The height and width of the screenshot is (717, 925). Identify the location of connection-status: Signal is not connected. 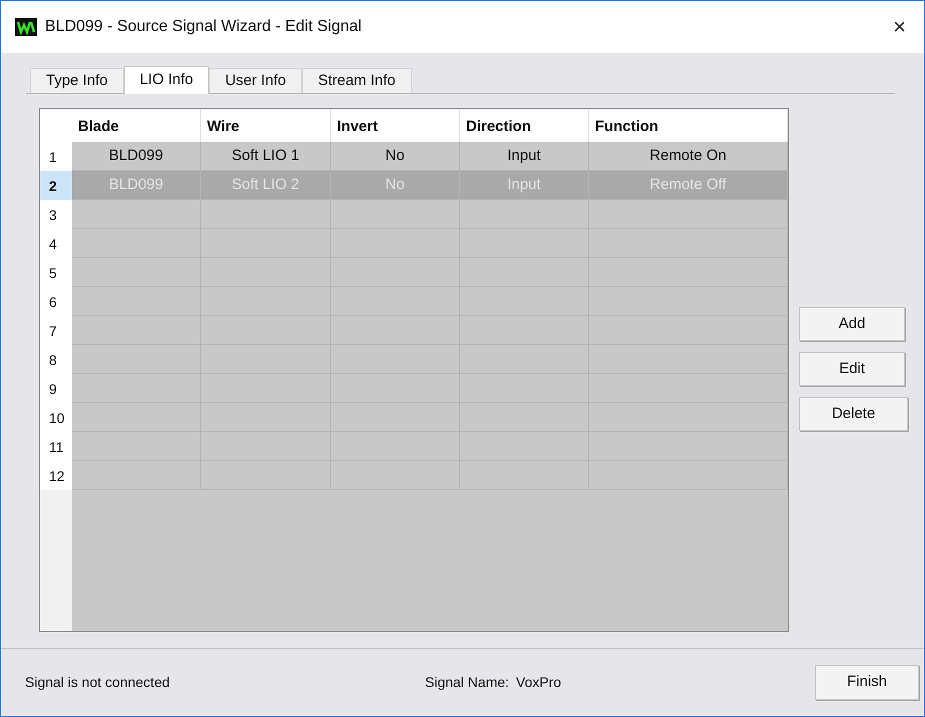
(98, 682).